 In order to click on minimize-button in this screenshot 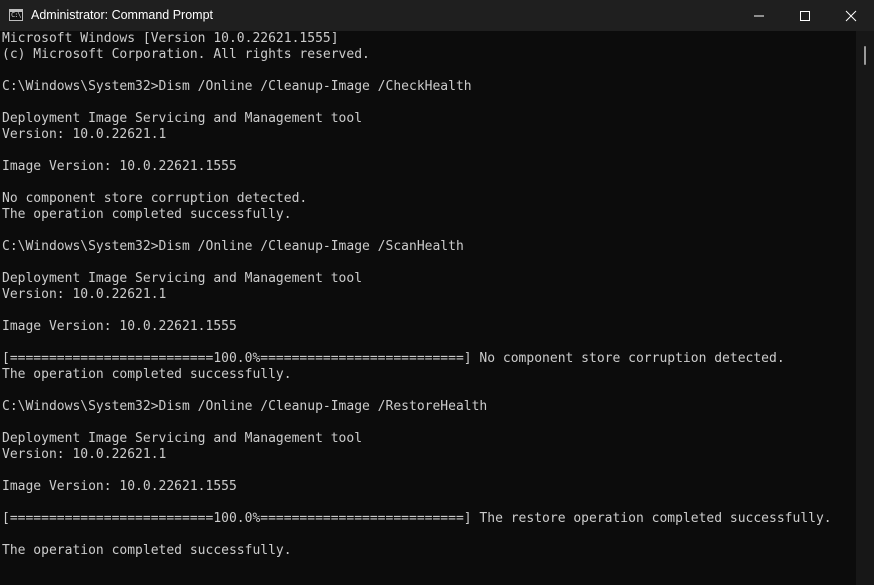, I will do `click(759, 15)`.